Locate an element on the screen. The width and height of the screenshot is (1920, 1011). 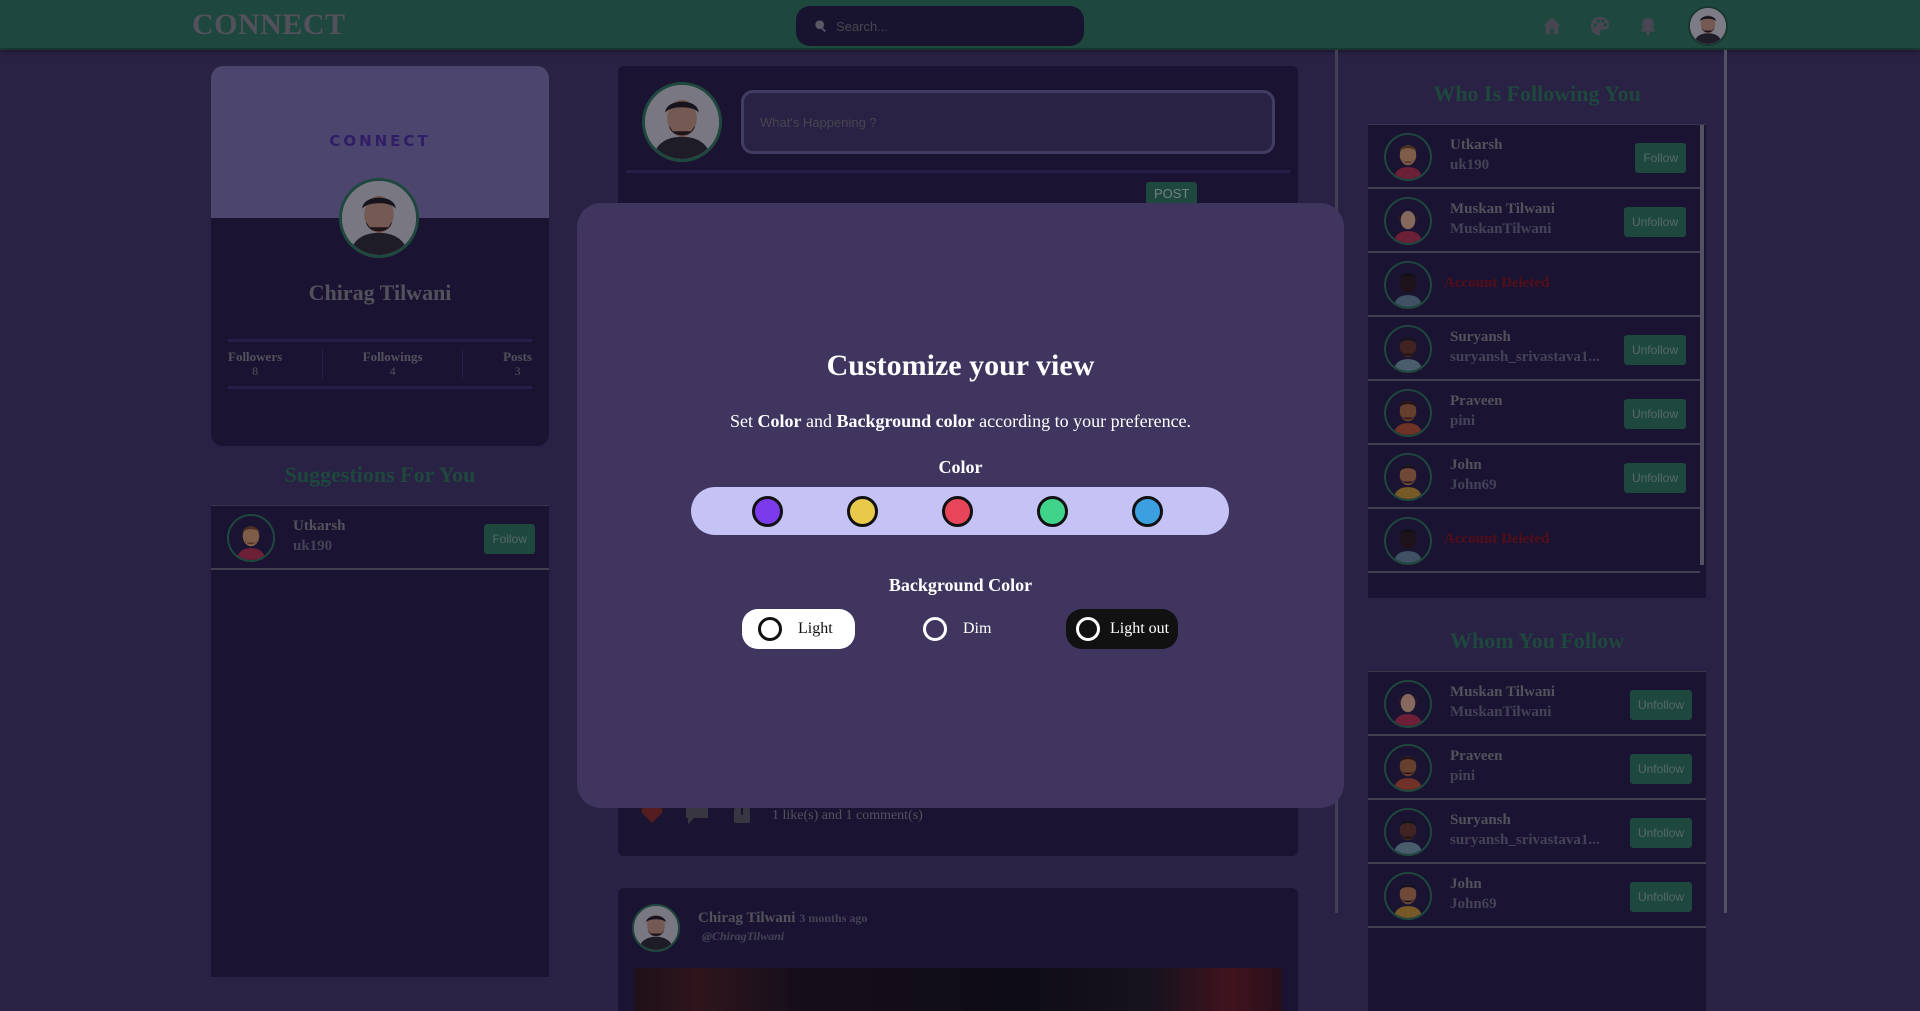
color-swatch-red is located at coordinates (957, 511).